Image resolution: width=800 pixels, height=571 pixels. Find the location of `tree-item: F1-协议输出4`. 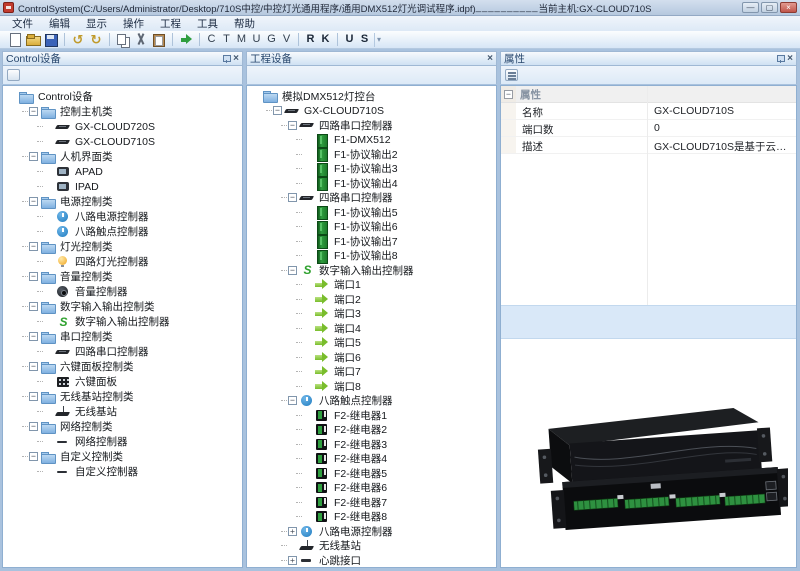

tree-item: F1-协议输出4 is located at coordinates (371, 184).